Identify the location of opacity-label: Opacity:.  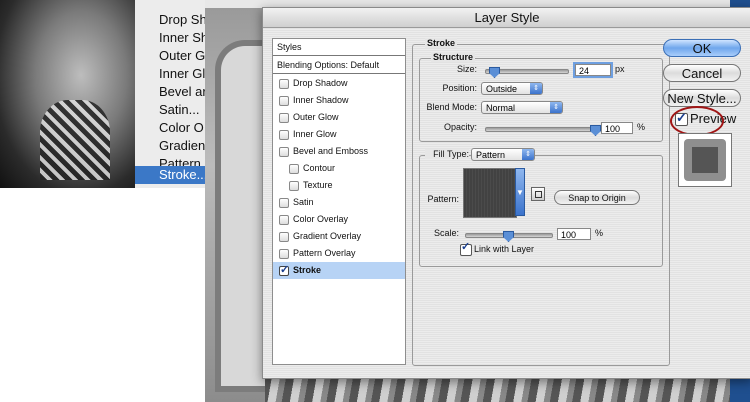
(460, 127).